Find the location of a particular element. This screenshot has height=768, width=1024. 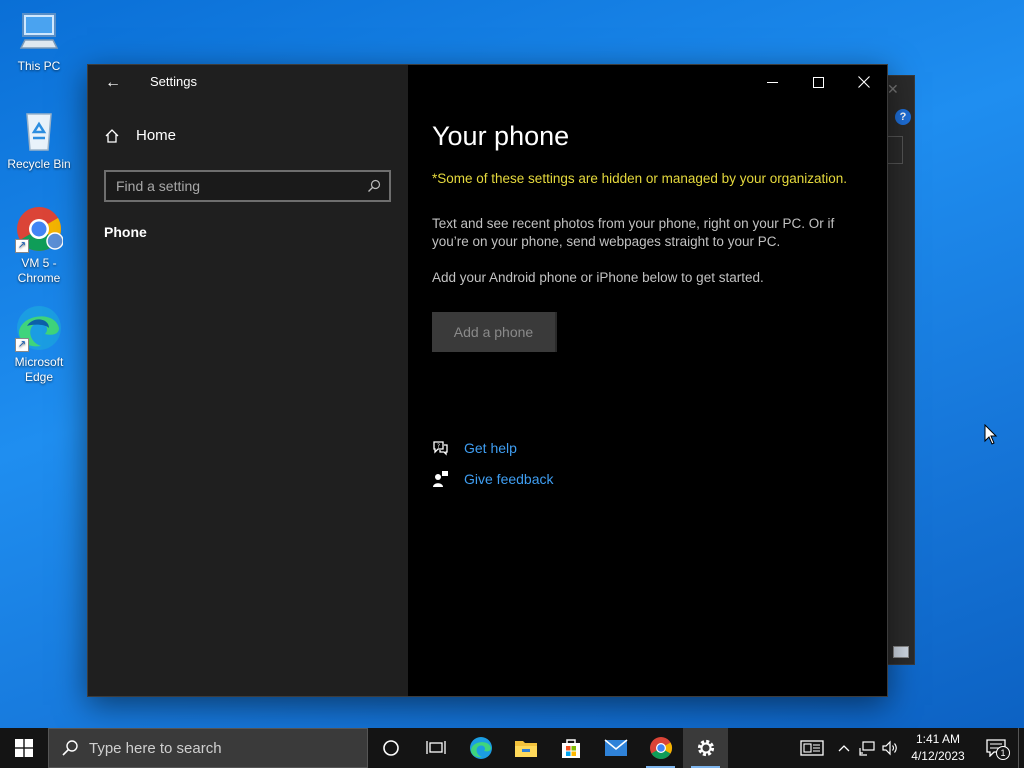

news-widget-button is located at coordinates (812, 748).